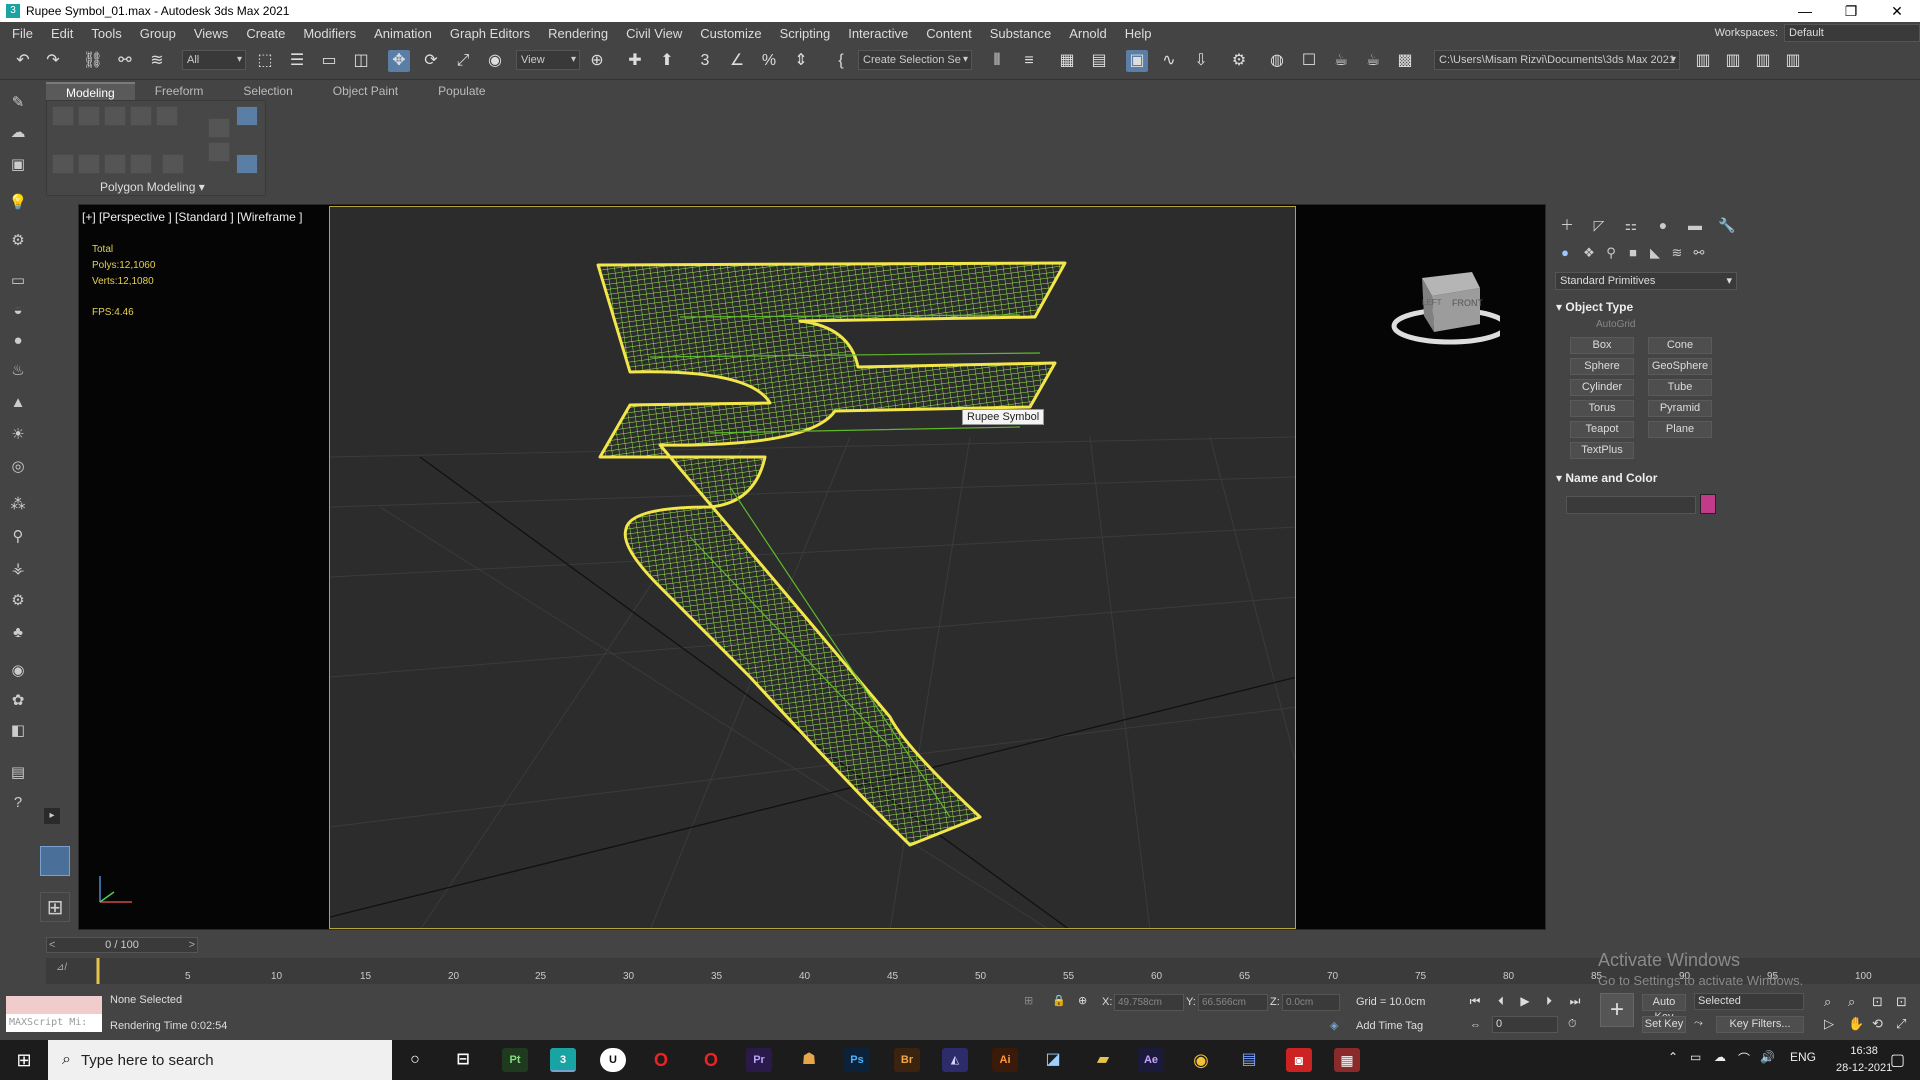 The width and height of the screenshot is (1920, 1080). I want to click on menu-help: Help, so click(1138, 33).